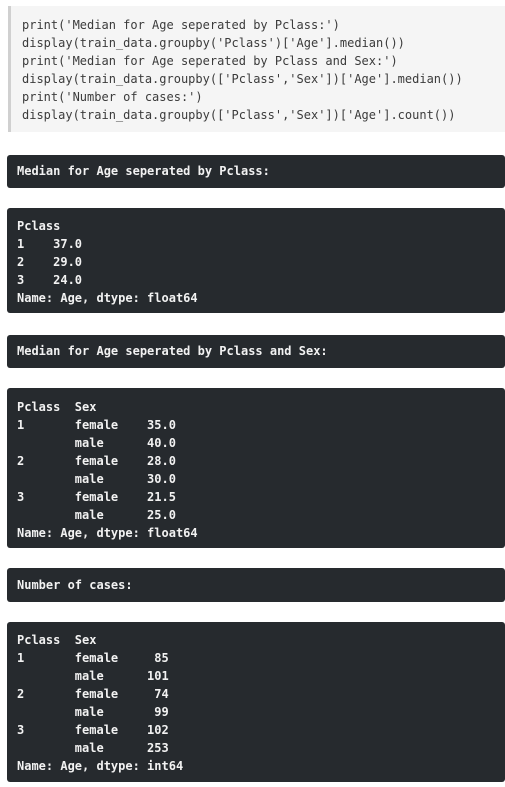 Image resolution: width=505 pixels, height=787 pixels. I want to click on output-line: male 30.0, so click(96, 479).